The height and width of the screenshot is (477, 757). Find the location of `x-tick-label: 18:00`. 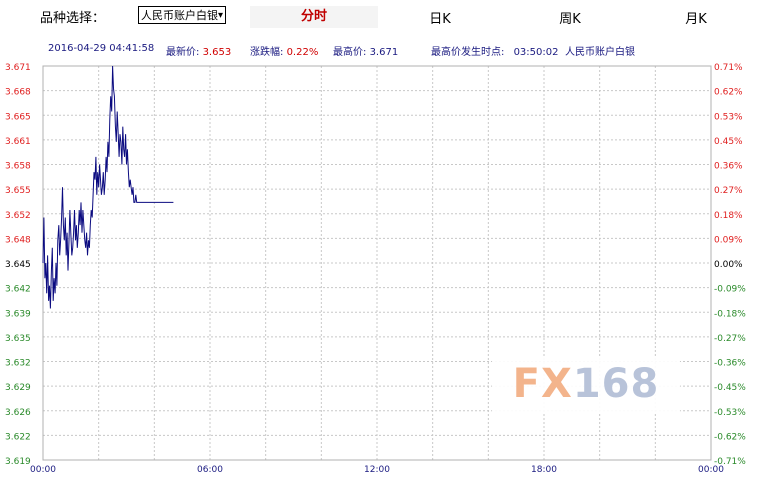

x-tick-label: 18:00 is located at coordinates (544, 470).